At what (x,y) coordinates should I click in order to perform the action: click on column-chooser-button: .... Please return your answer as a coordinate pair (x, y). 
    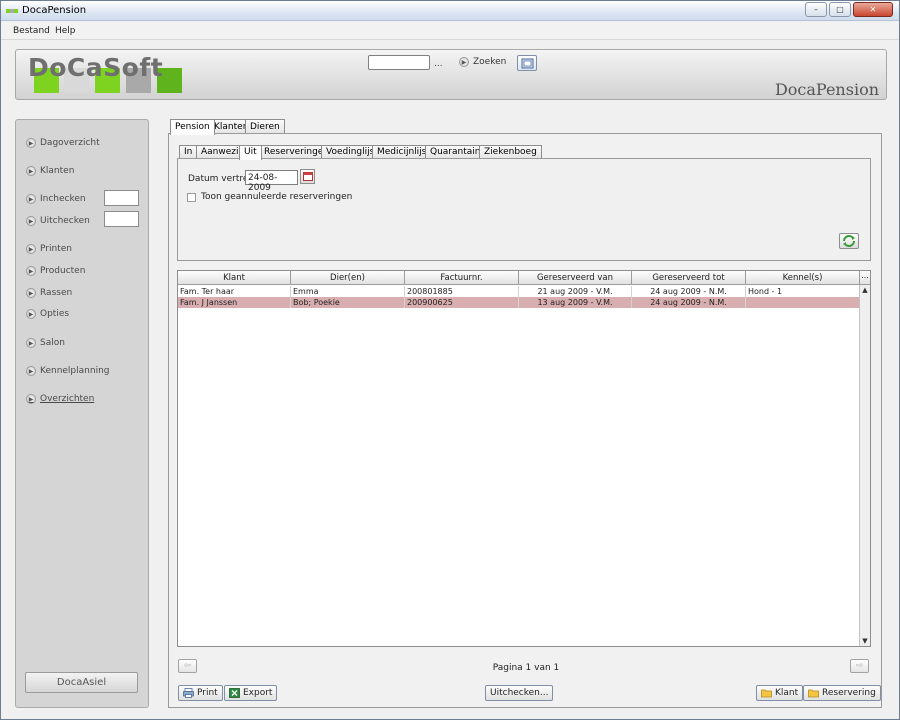
    Looking at the image, I should click on (864, 278).